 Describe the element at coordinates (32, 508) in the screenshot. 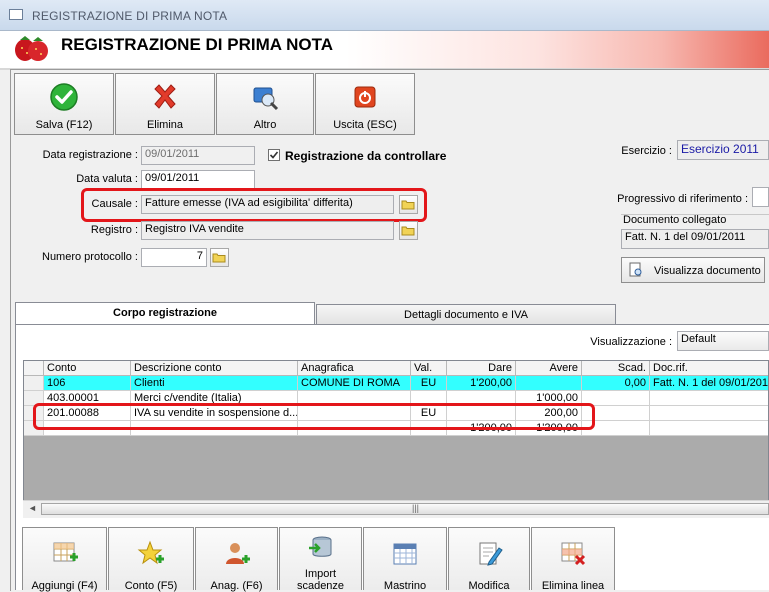

I see `scroll-left-arrow-icon: ◄` at that location.